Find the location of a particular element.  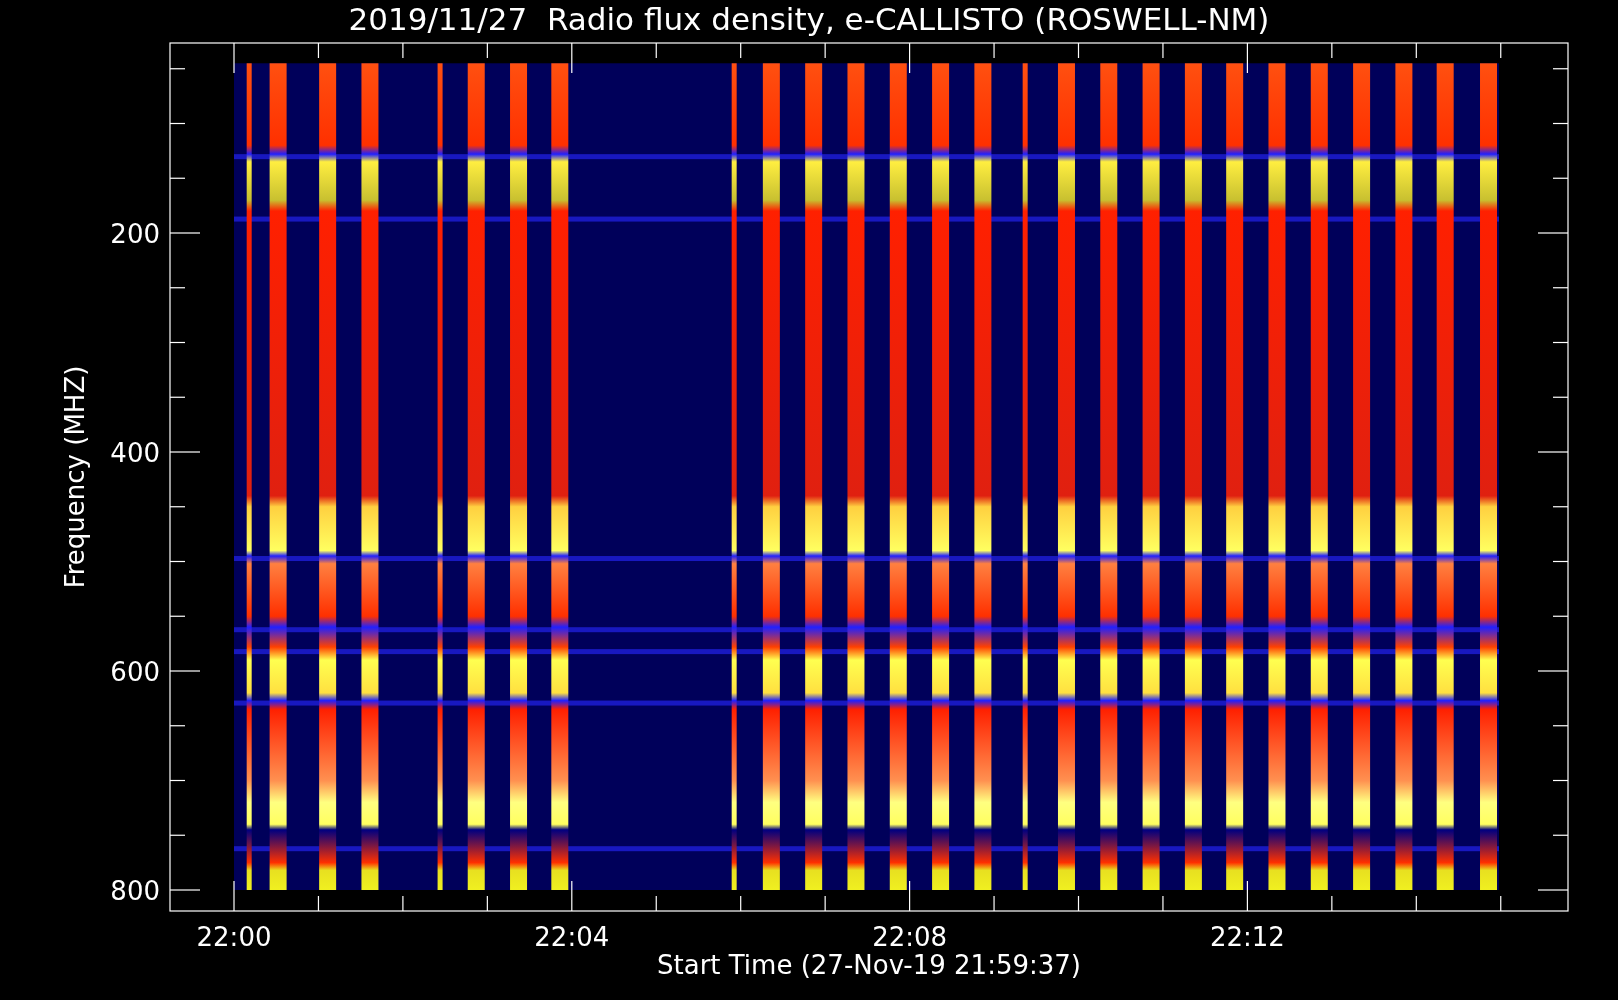

y-tick-label: 800 is located at coordinates (135, 891).